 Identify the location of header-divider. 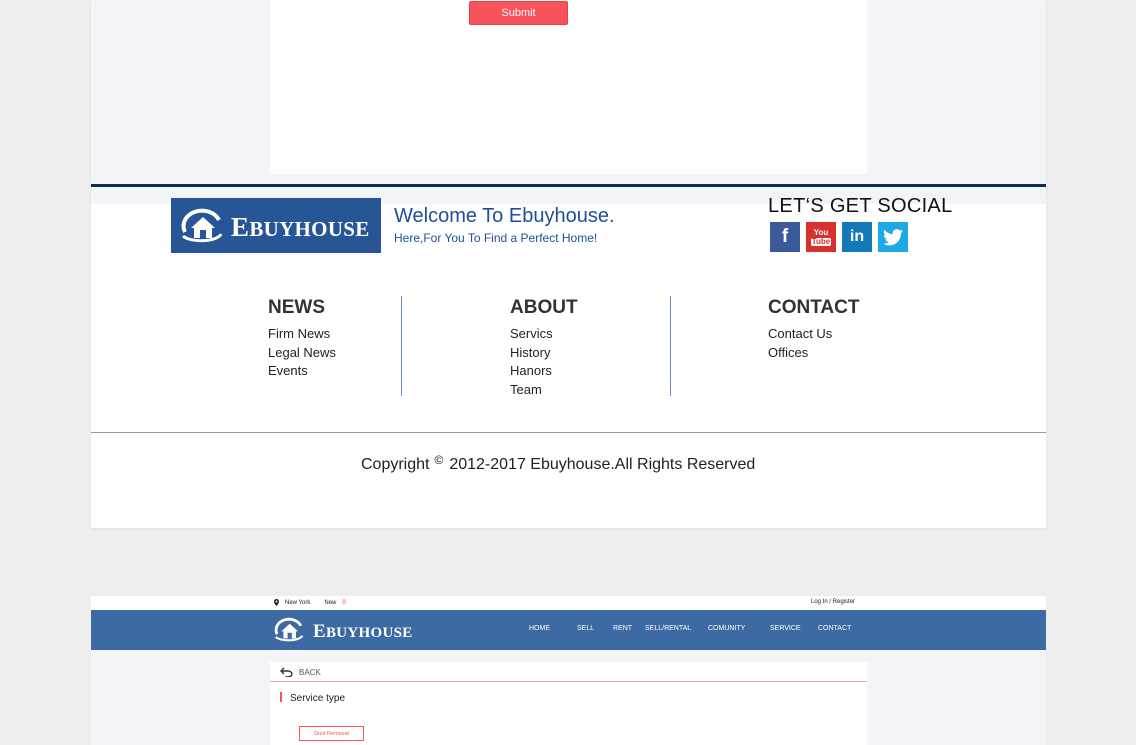
(568, 185).